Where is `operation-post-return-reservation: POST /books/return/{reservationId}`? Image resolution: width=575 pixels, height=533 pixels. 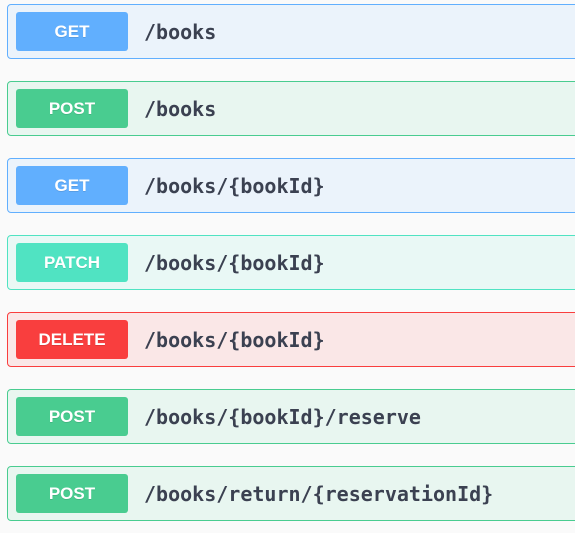
operation-post-return-reservation: POST /books/return/{reservationId} is located at coordinates (291, 493).